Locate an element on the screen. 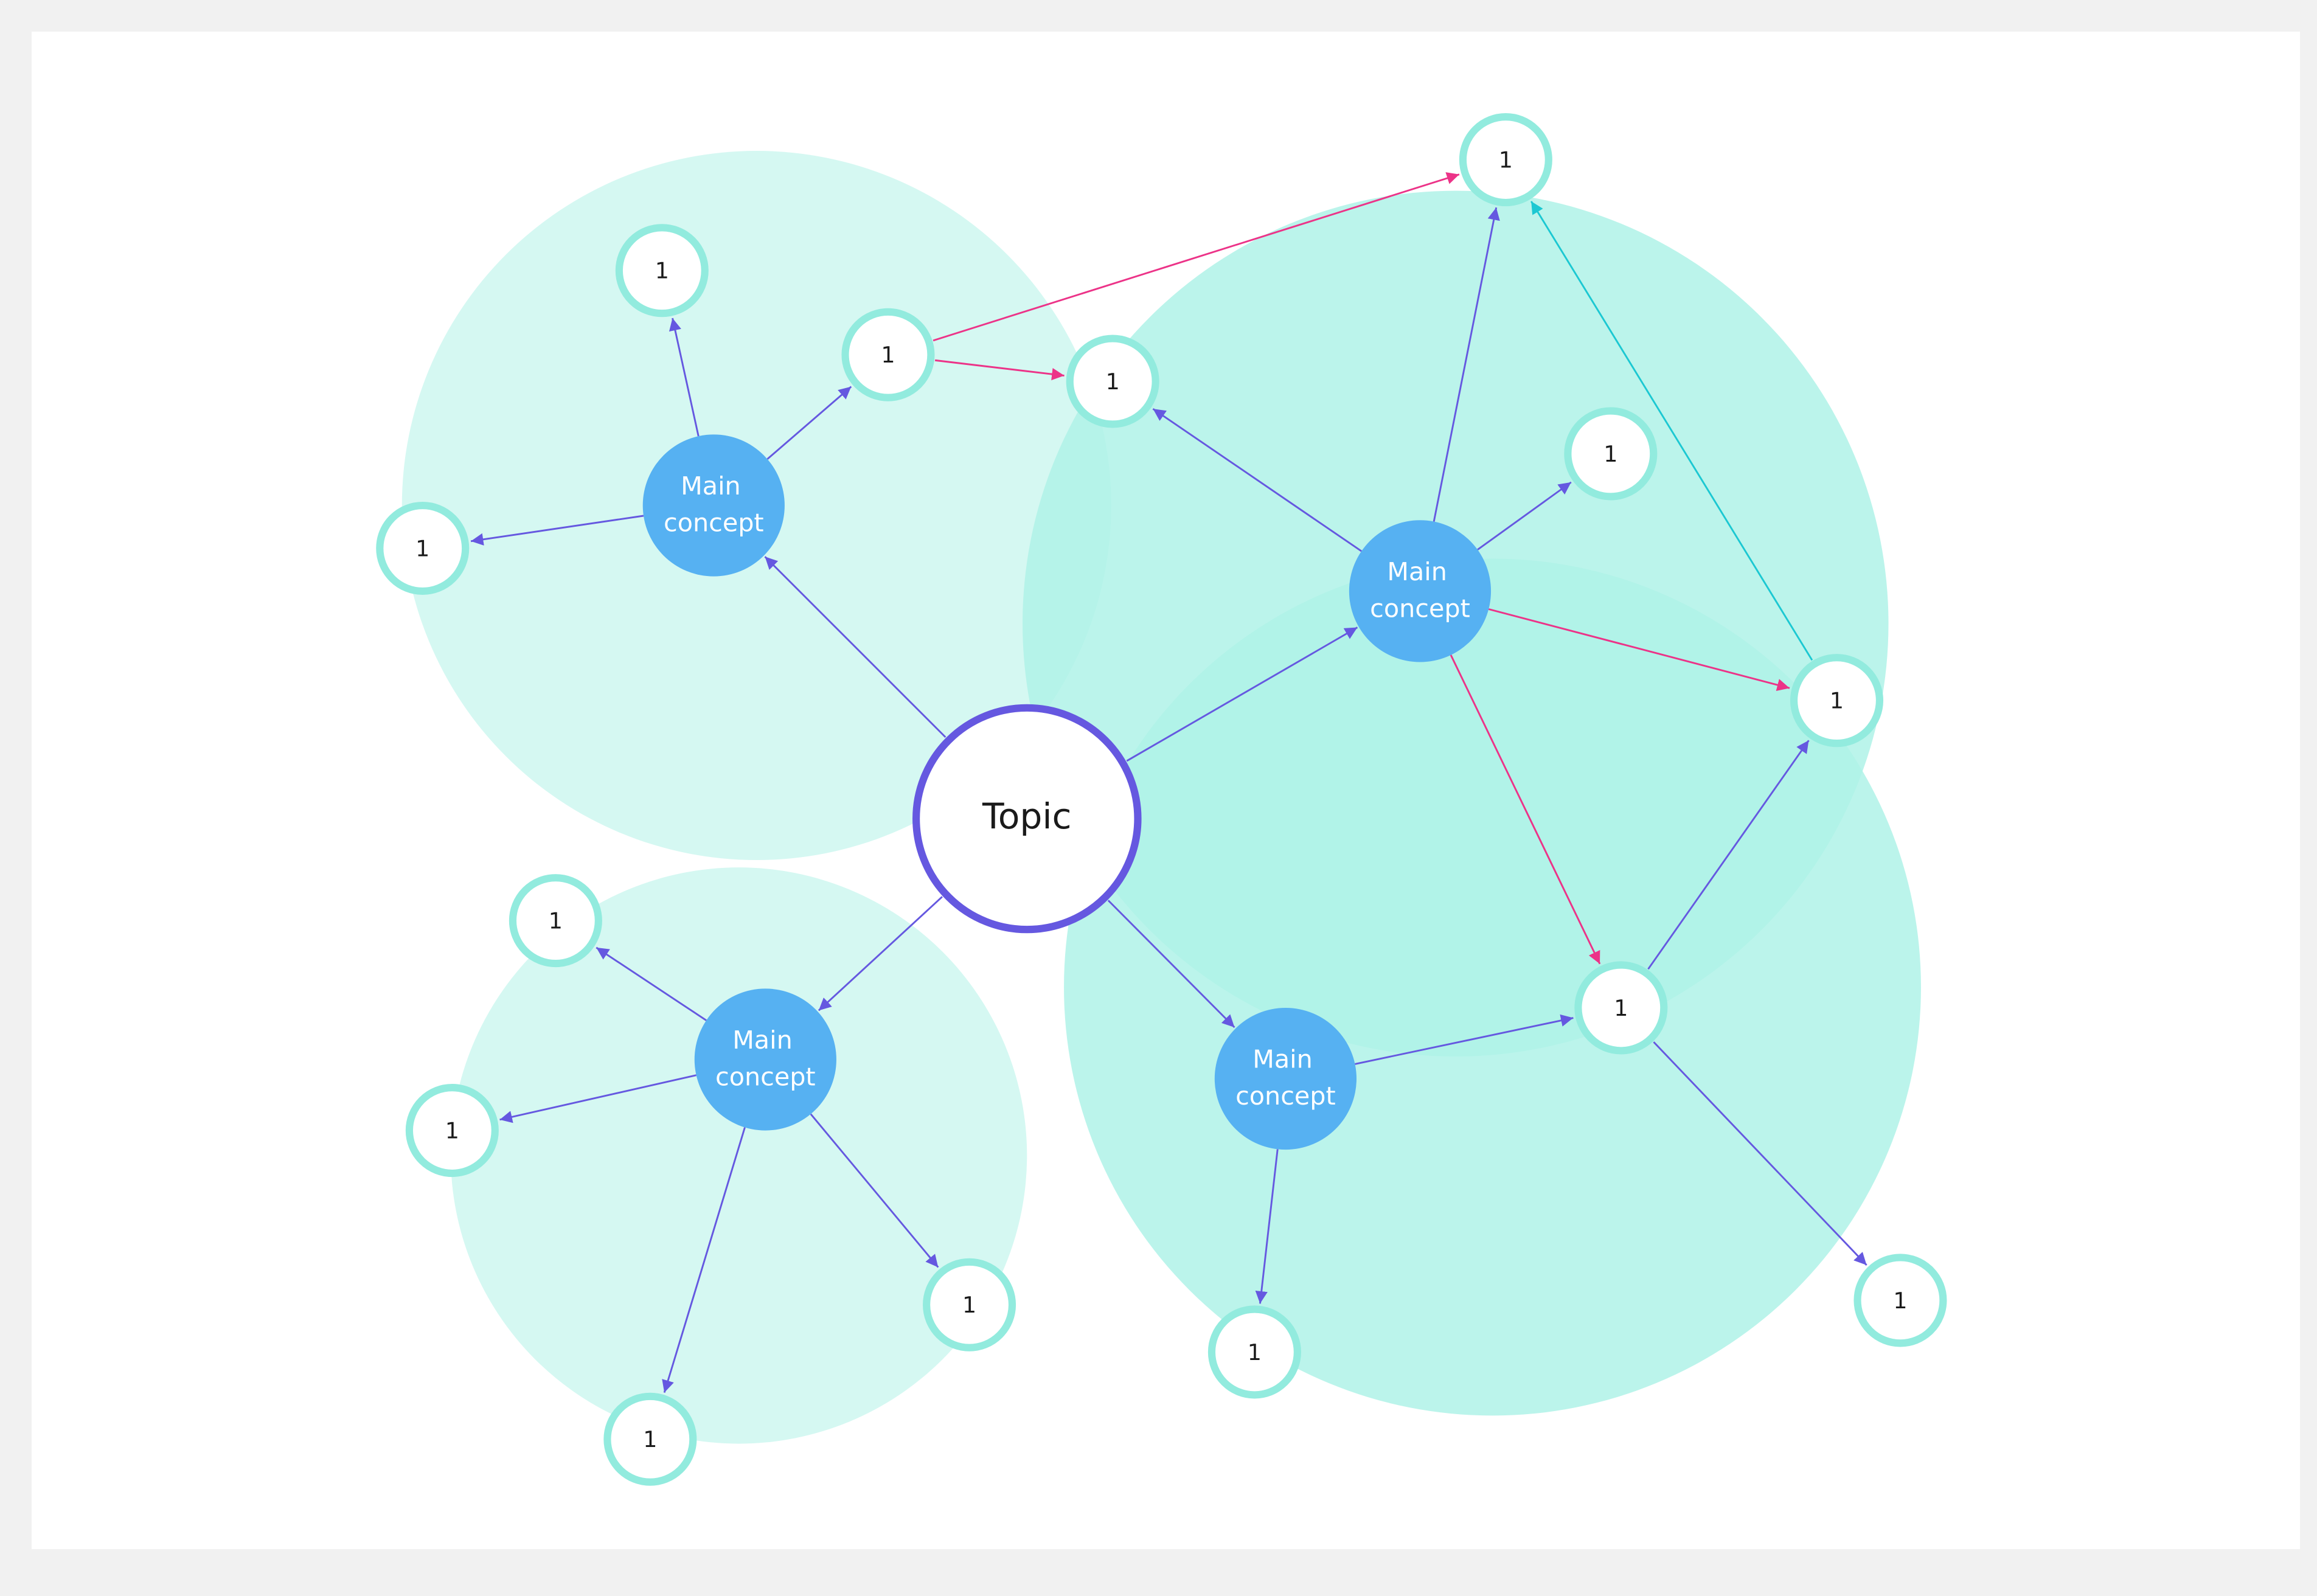 The image size is (2317, 1596). topic-label: Topic is located at coordinates (1027, 816).